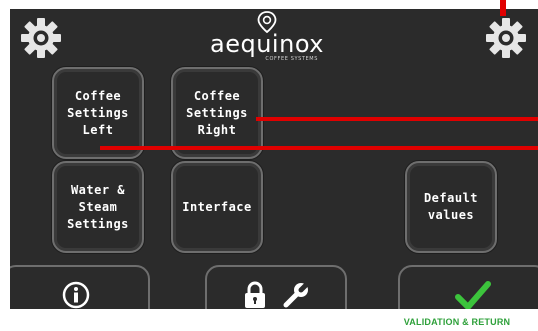 The width and height of the screenshot is (538, 331). Describe the element at coordinates (217, 207) in the screenshot. I see `interface-button: Interface` at that location.